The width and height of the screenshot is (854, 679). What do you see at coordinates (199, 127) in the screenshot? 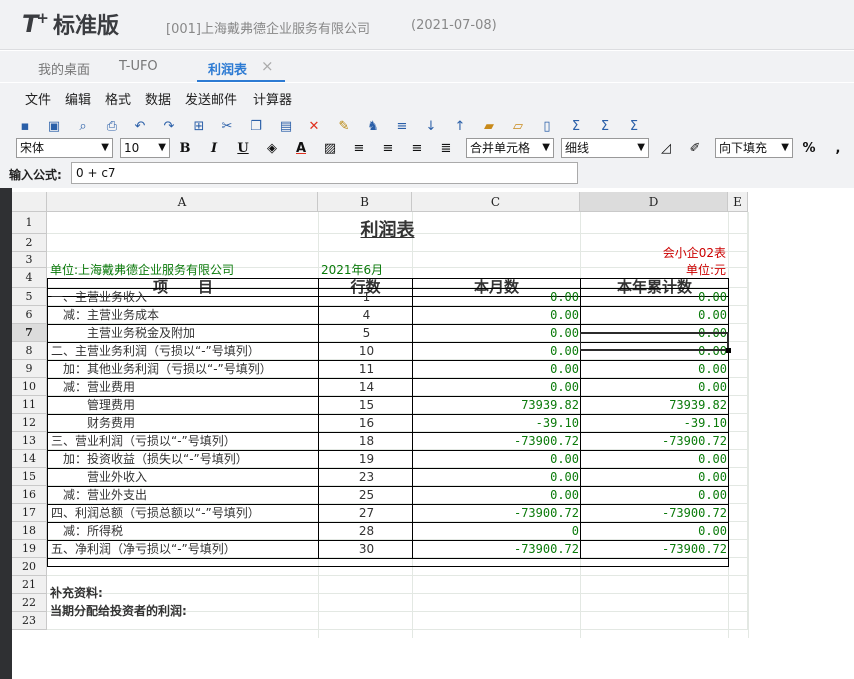
I see `select-all-icon: ⊞` at bounding box center [199, 127].